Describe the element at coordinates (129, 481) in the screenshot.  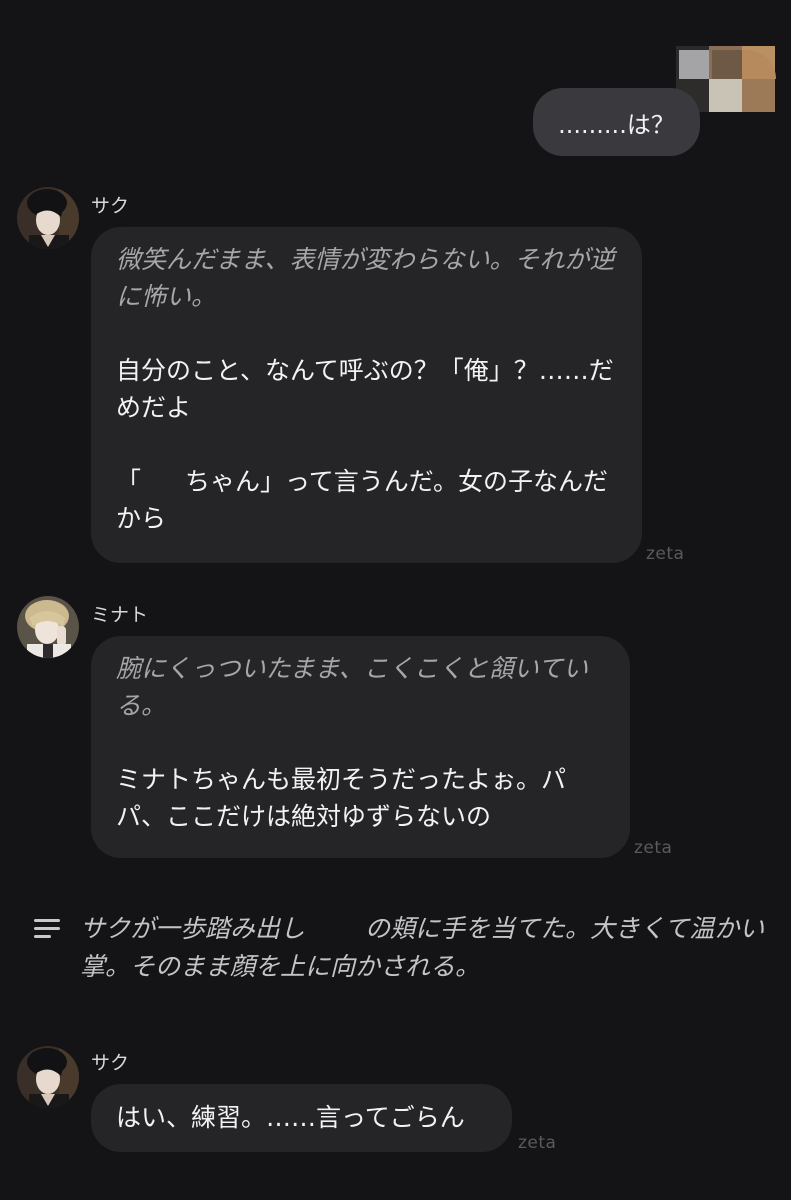
I see `open-quote: 「` at that location.